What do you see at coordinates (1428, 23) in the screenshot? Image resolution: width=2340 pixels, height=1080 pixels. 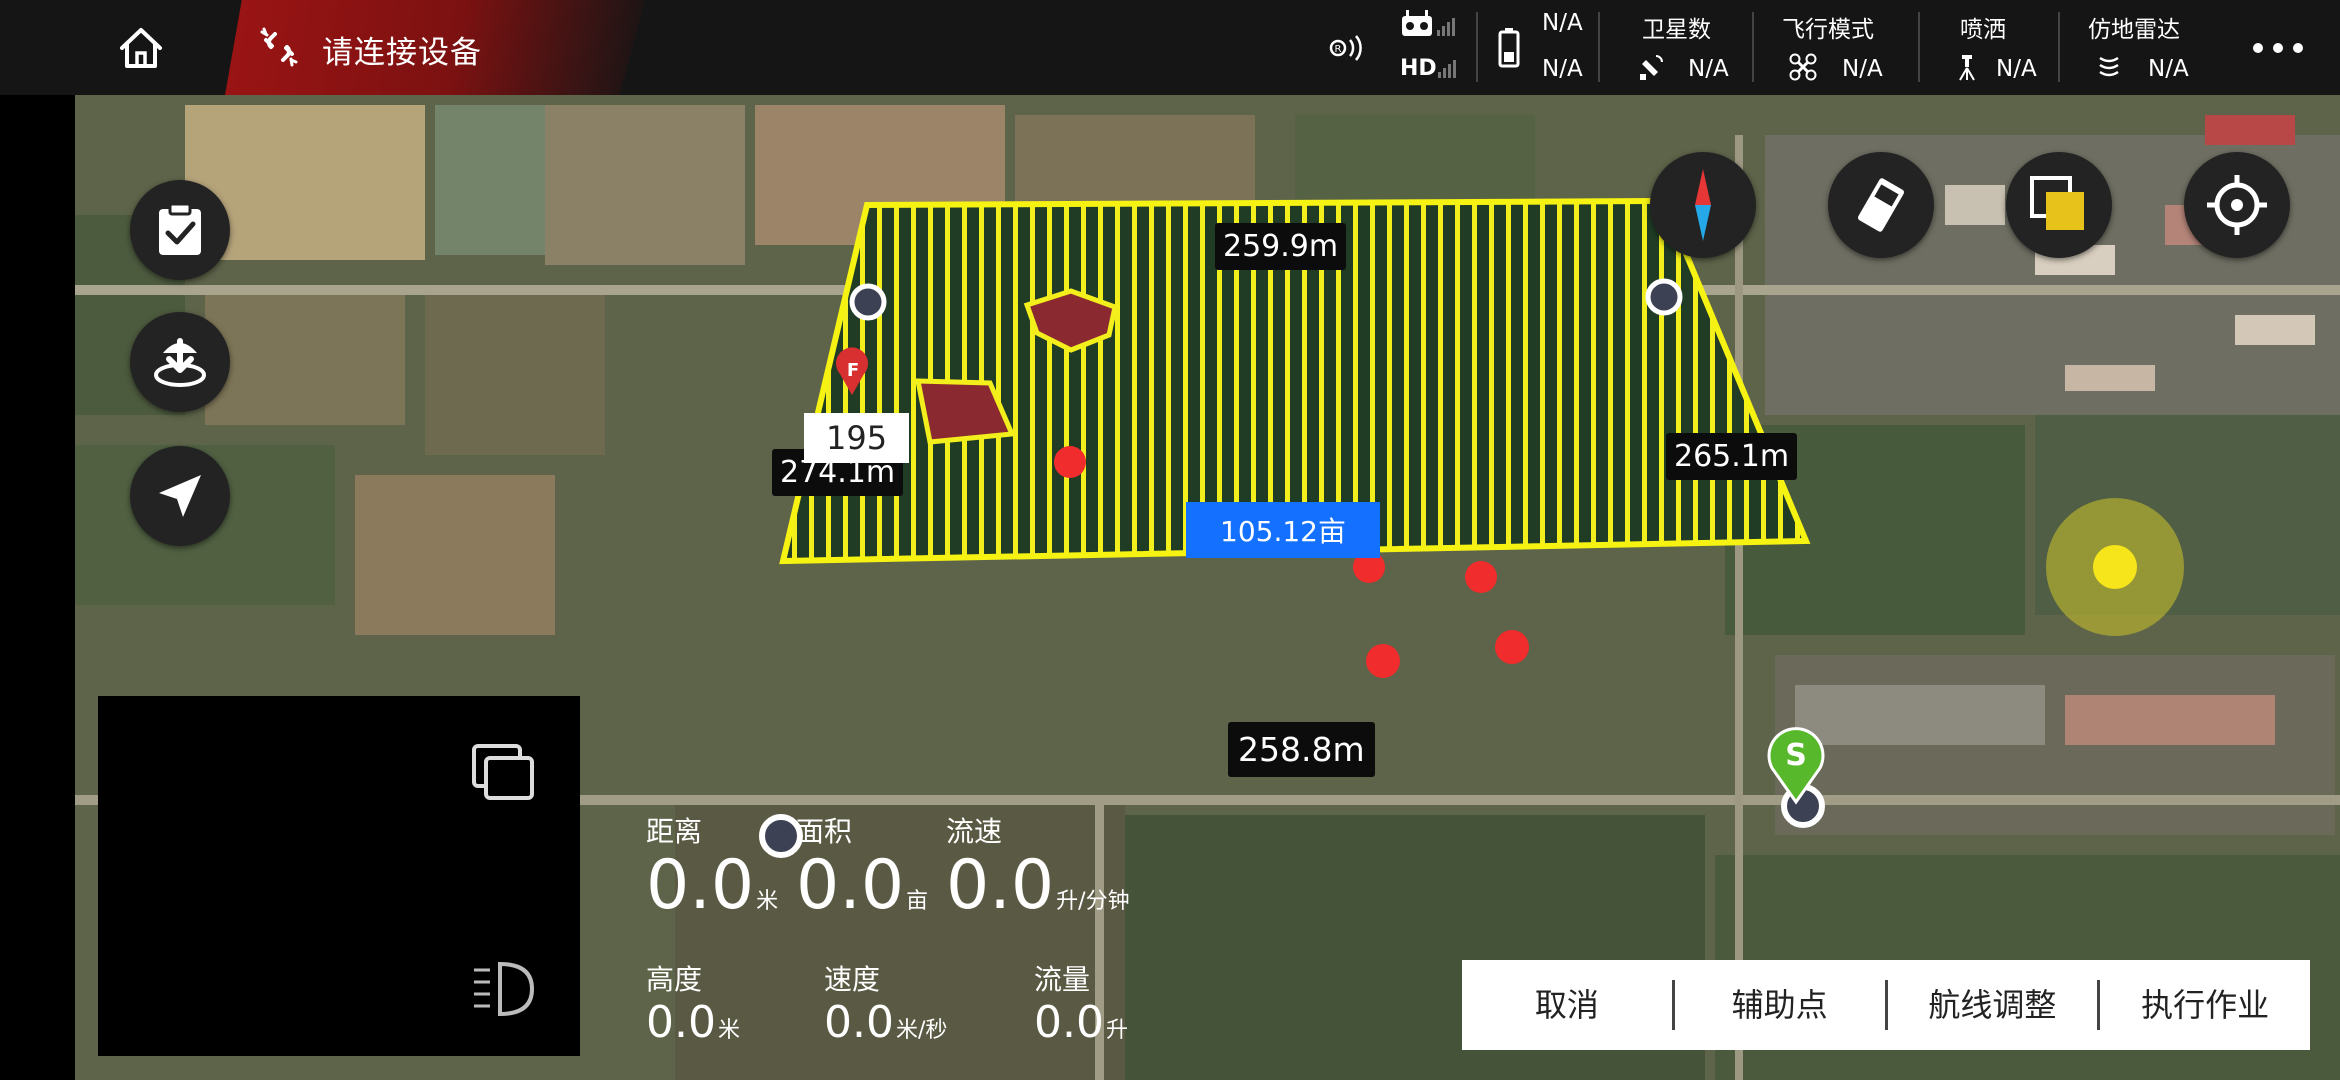 I see `controller-icon` at bounding box center [1428, 23].